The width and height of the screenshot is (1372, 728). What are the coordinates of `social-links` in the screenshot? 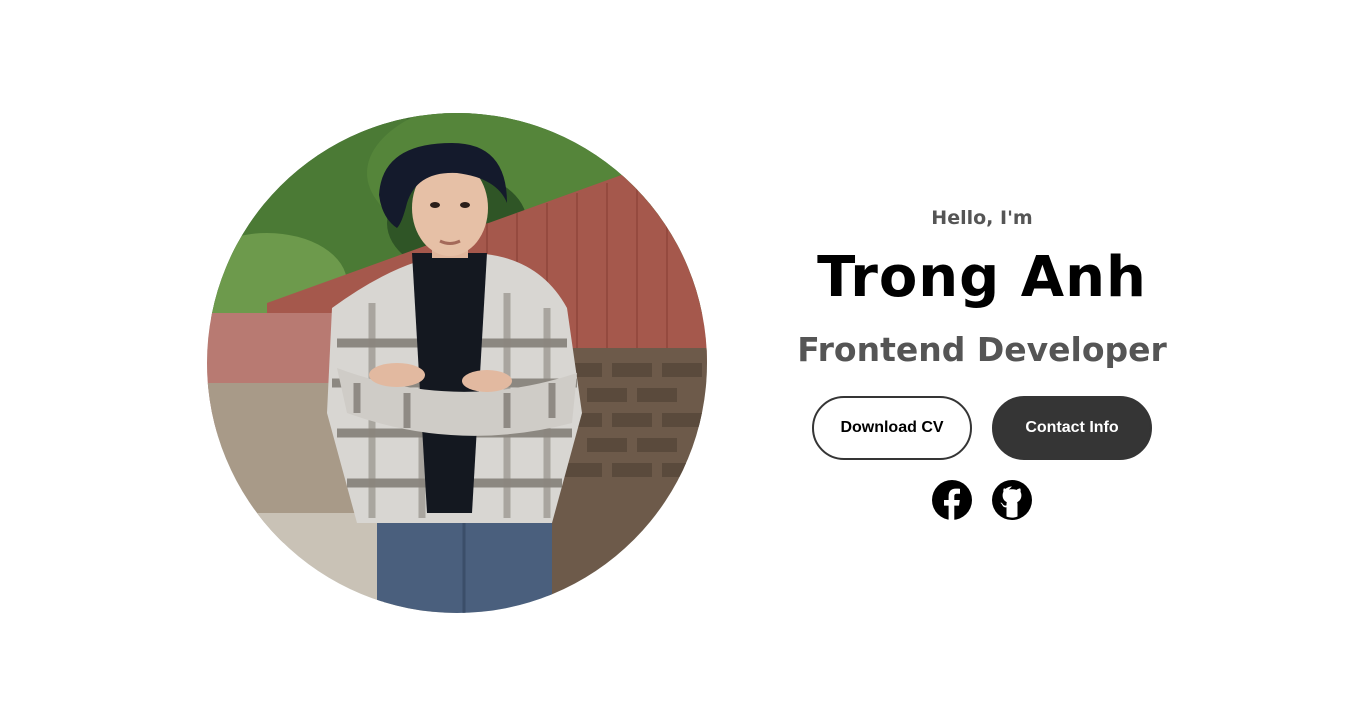 It's located at (982, 500).